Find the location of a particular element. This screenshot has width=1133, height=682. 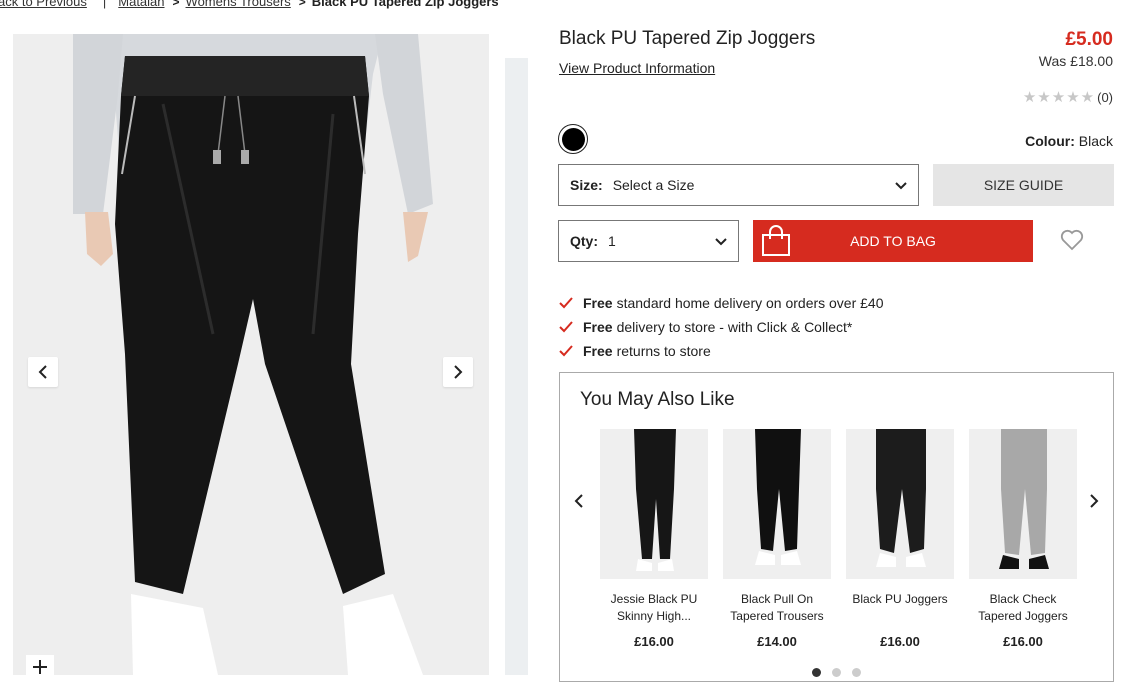

heart-icon is located at coordinates (1072, 240).